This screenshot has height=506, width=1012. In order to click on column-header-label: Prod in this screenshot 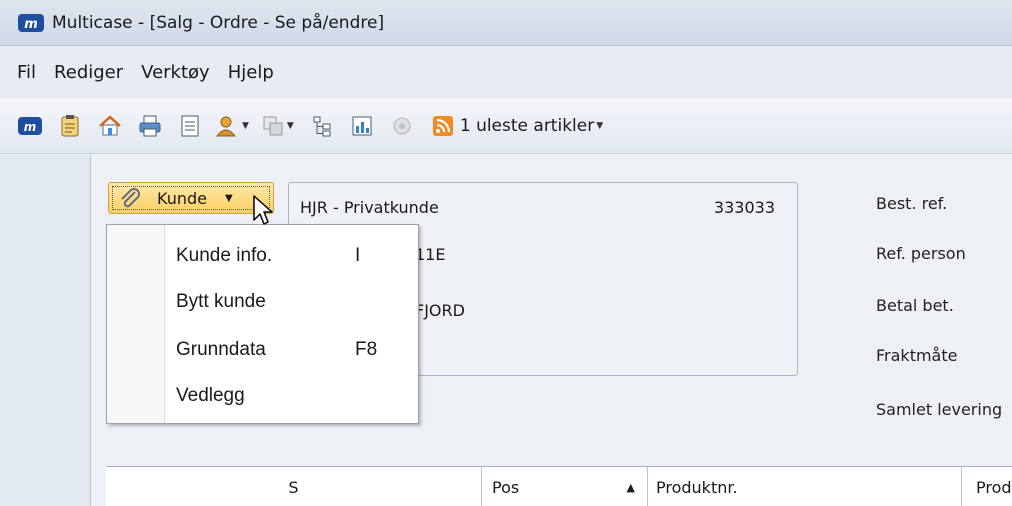, I will do `click(994, 487)`.